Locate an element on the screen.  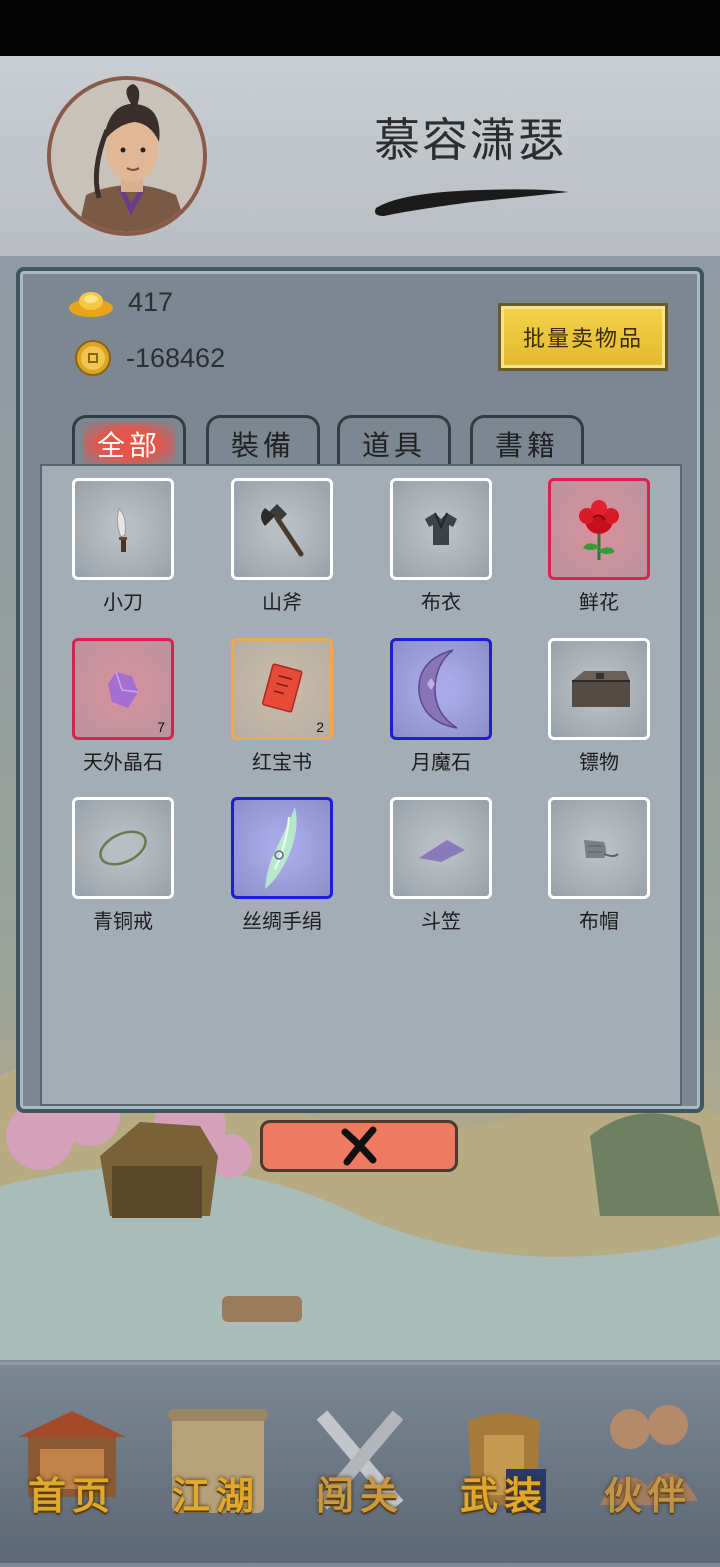
coin-row: -168462 is located at coordinates (149, 358).